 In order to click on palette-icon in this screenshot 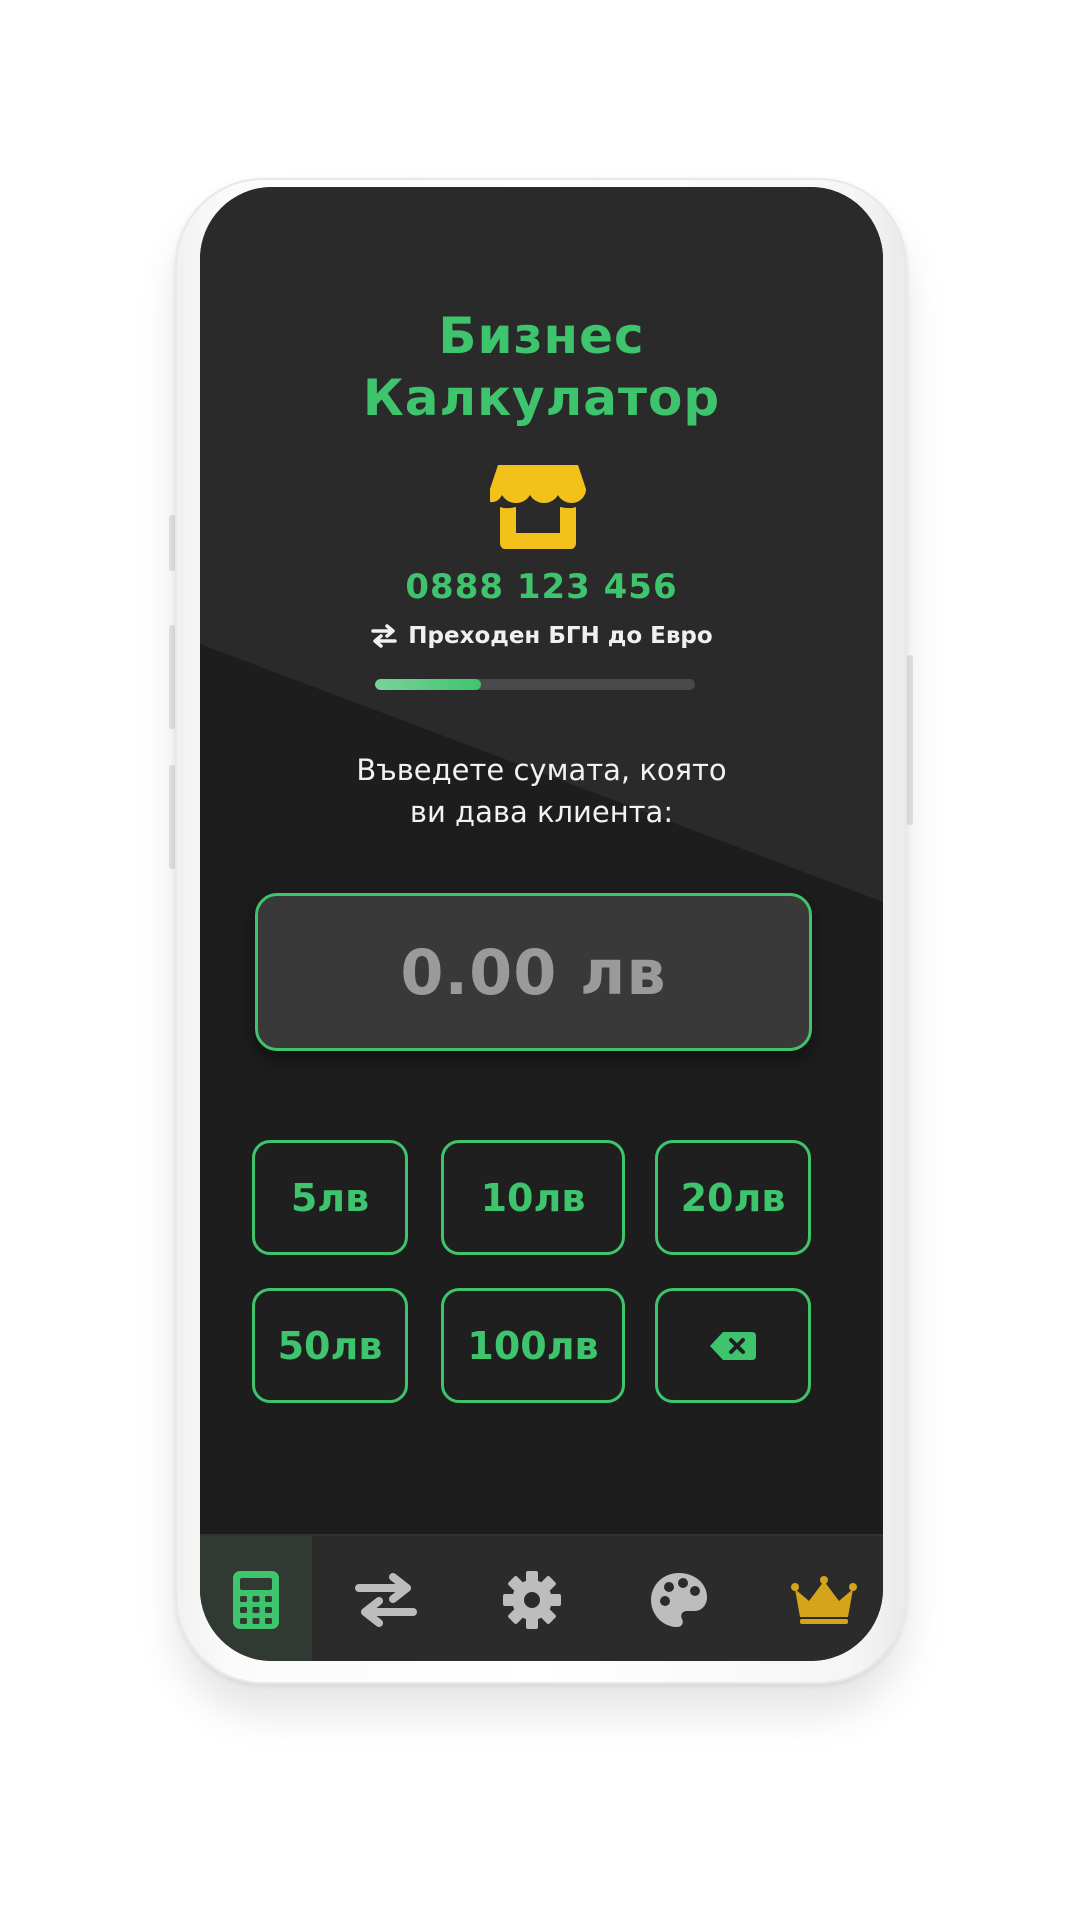, I will do `click(679, 1599)`.